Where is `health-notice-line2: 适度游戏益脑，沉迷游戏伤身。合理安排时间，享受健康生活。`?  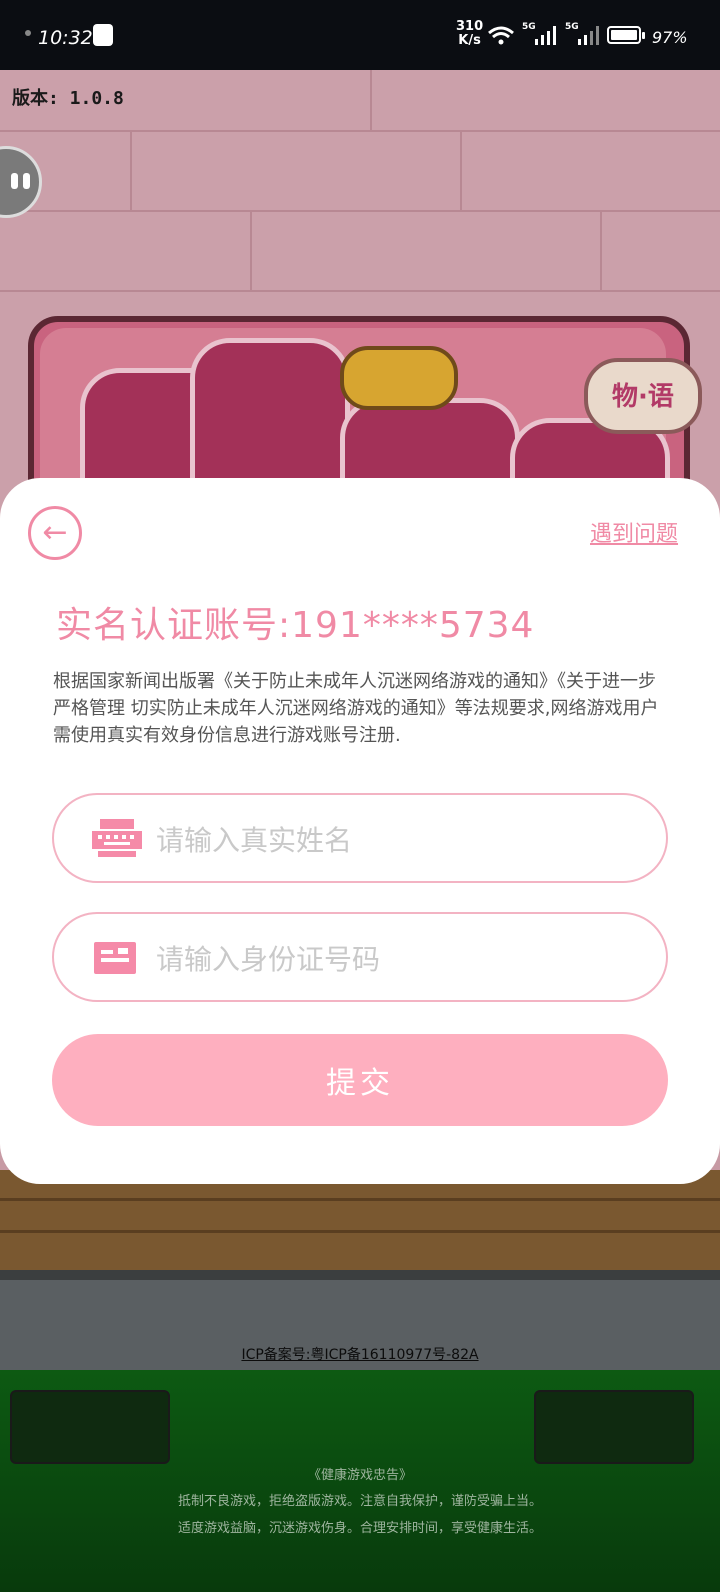 health-notice-line2: 适度游戏益脑，沉迷游戏伤身。合理安排时间，享受健康生活。 is located at coordinates (359, 1528).